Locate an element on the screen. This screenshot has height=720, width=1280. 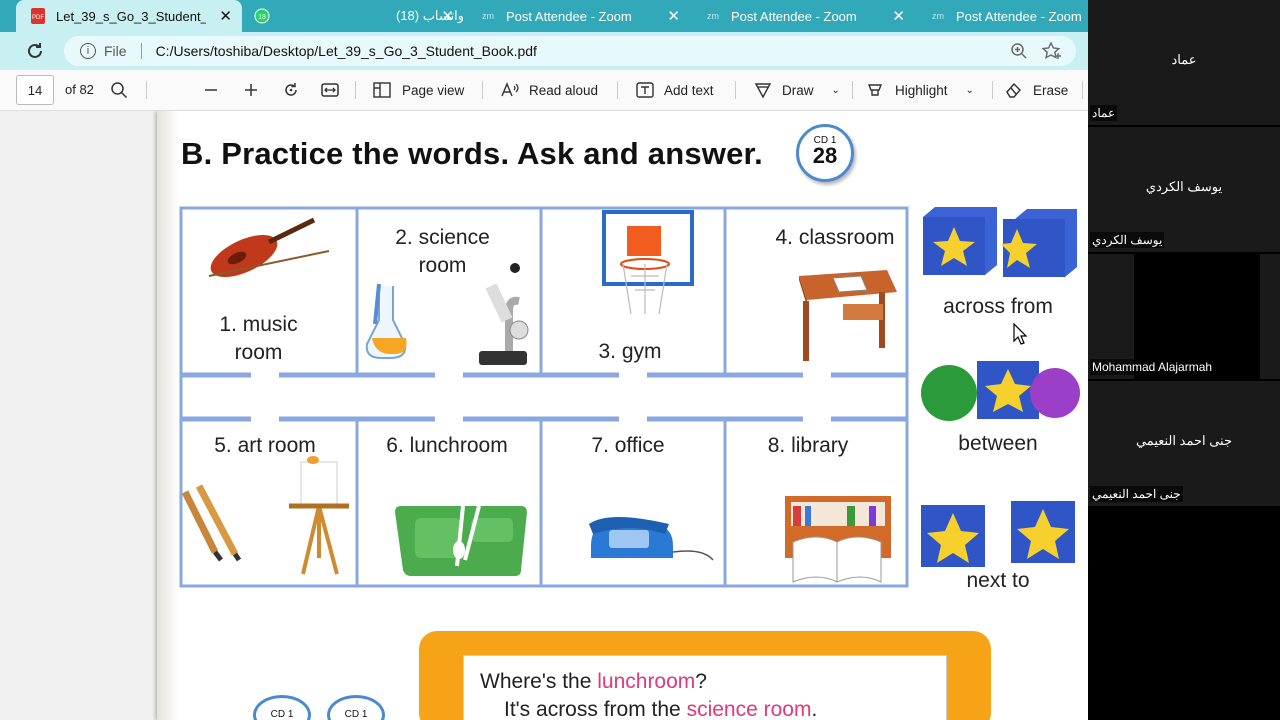
participant-name: عماد is located at coordinates (1184, 59).